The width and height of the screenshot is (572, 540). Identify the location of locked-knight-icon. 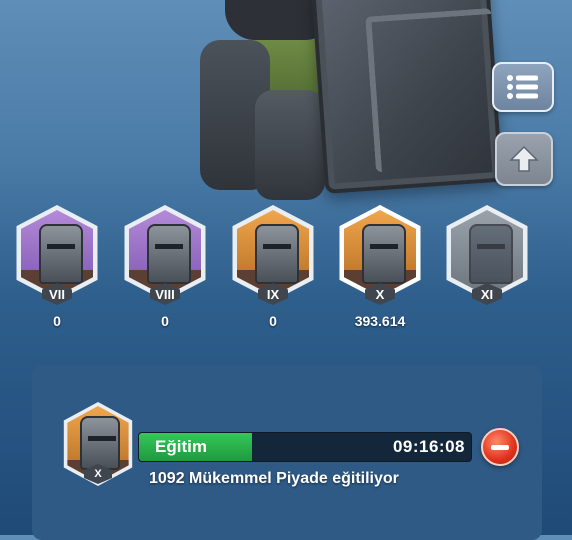
(491, 254).